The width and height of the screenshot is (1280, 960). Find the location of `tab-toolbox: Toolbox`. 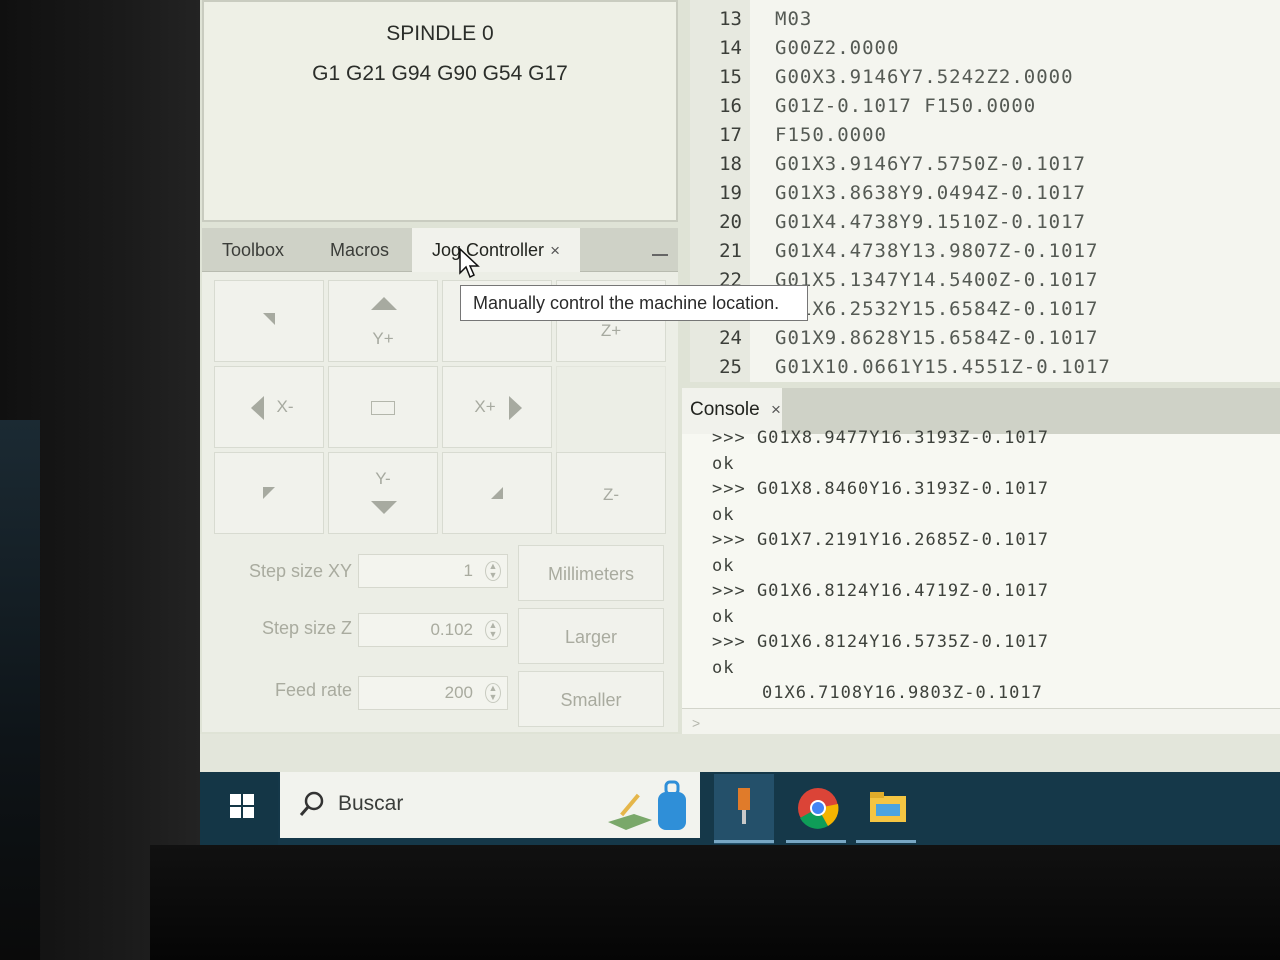

tab-toolbox: Toolbox is located at coordinates (253, 250).